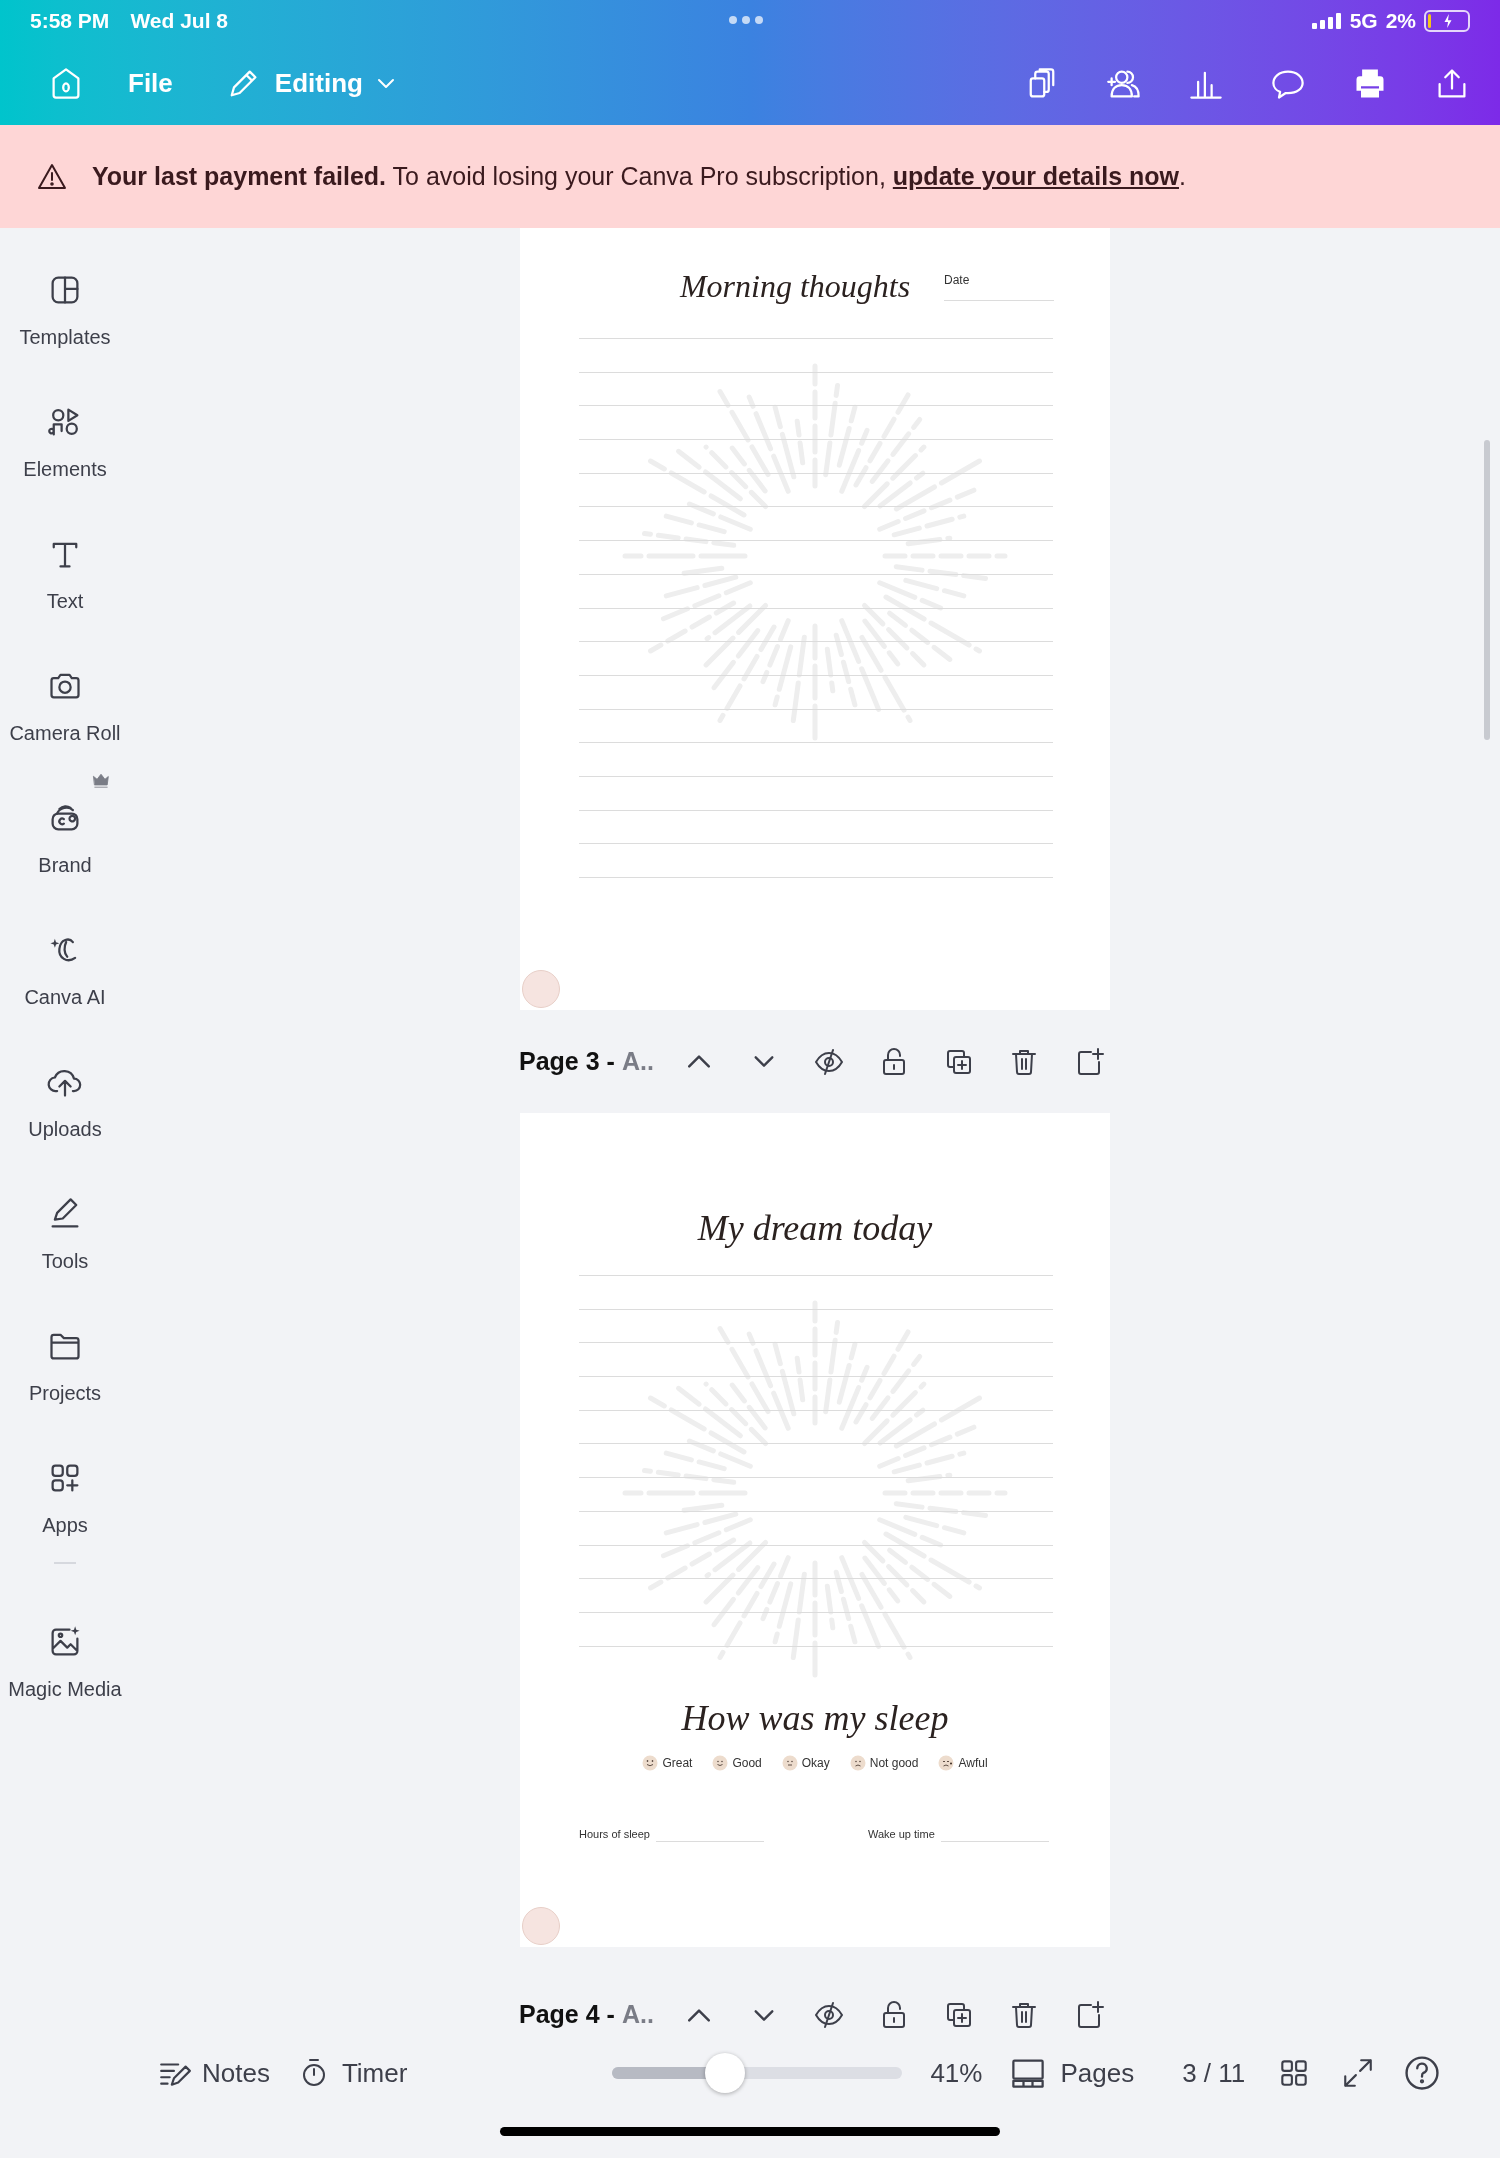 The height and width of the screenshot is (2158, 1500). I want to click on date-label: Date, so click(957, 280).